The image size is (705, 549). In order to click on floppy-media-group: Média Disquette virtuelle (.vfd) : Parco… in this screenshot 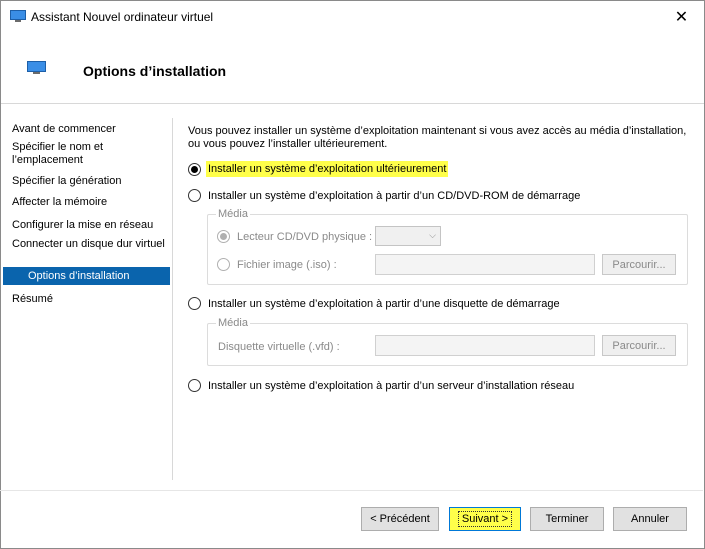, I will do `click(447, 341)`.